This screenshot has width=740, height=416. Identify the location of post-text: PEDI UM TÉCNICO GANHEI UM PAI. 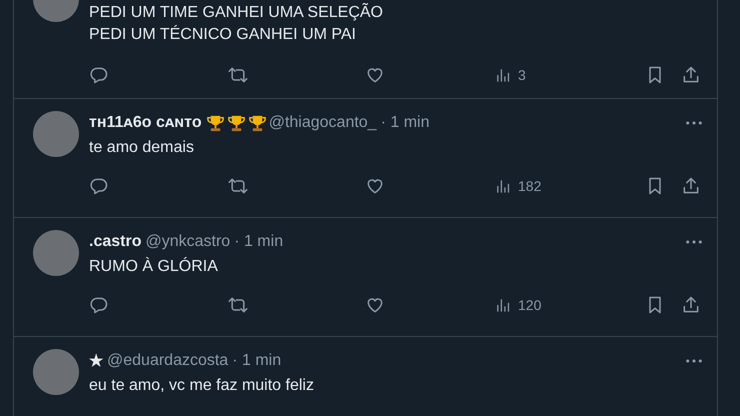
(223, 34).